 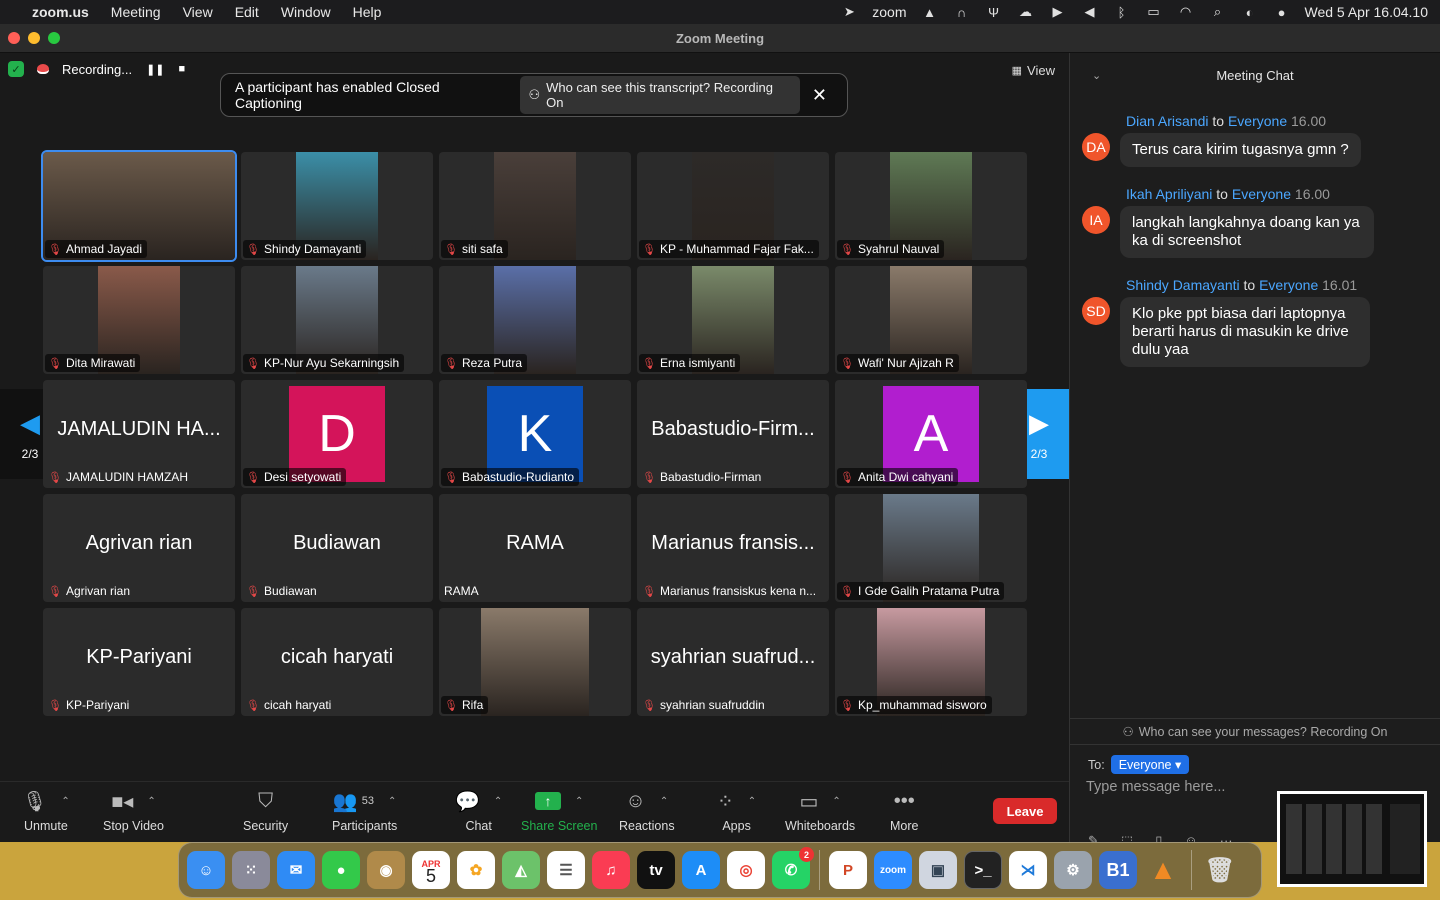 I want to click on participant-tile: JAMALUDIN HA... 🎙 JAMALUDIN HAMZAH, so click(x=139, y=434).